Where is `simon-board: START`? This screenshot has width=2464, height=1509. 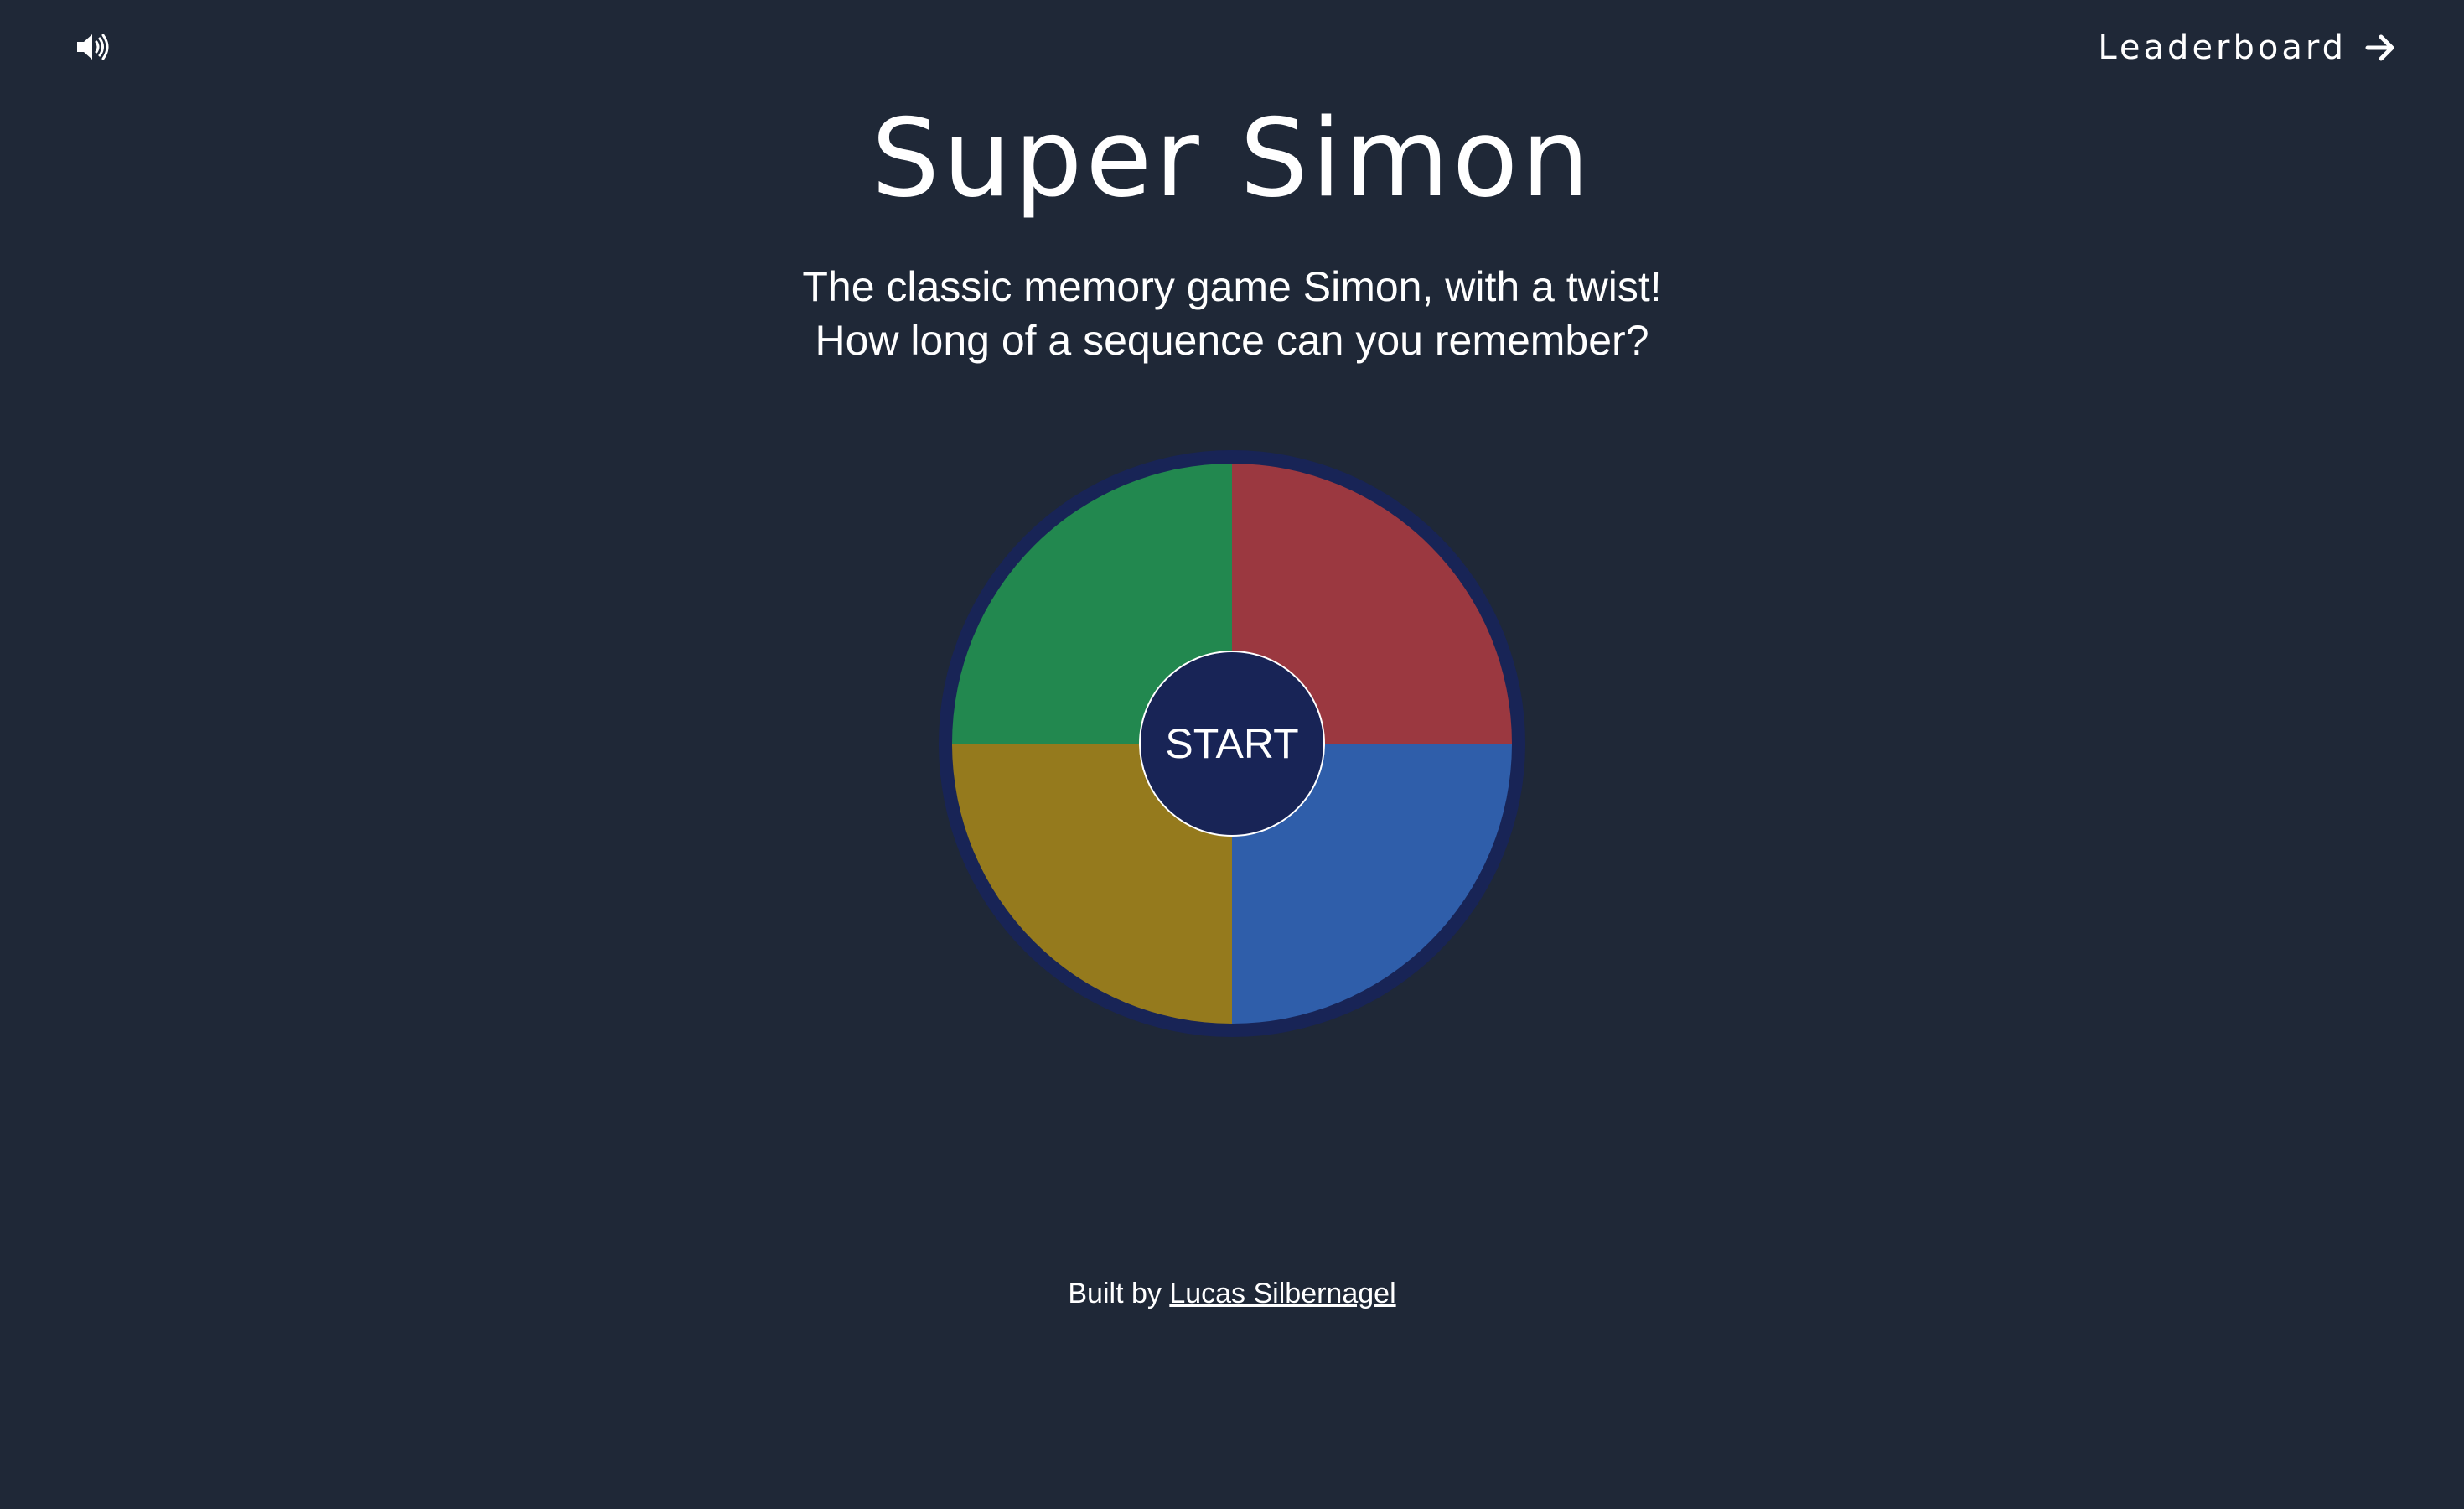 simon-board: START is located at coordinates (1232, 743).